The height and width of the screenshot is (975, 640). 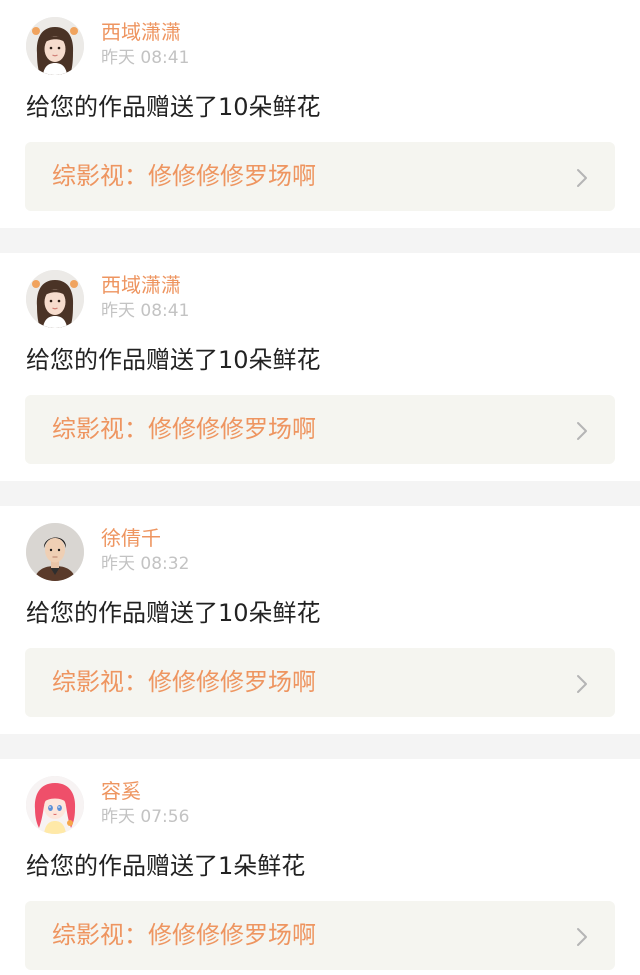 I want to click on username: 徐倩千, so click(x=131, y=538).